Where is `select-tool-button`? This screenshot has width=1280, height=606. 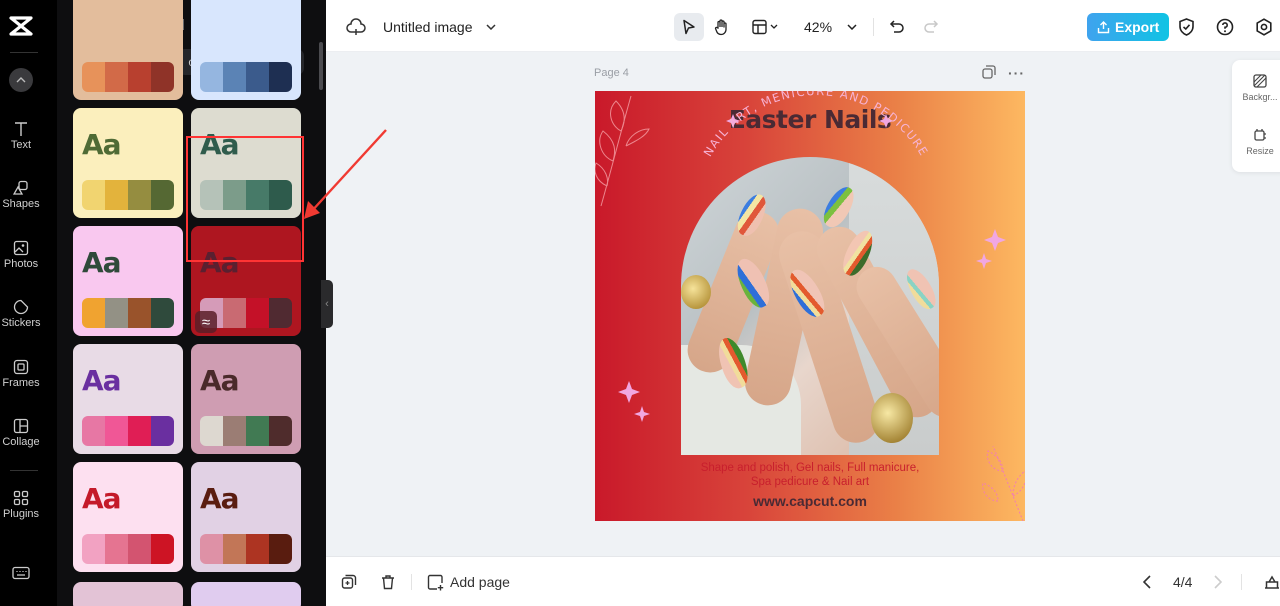 select-tool-button is located at coordinates (689, 27).